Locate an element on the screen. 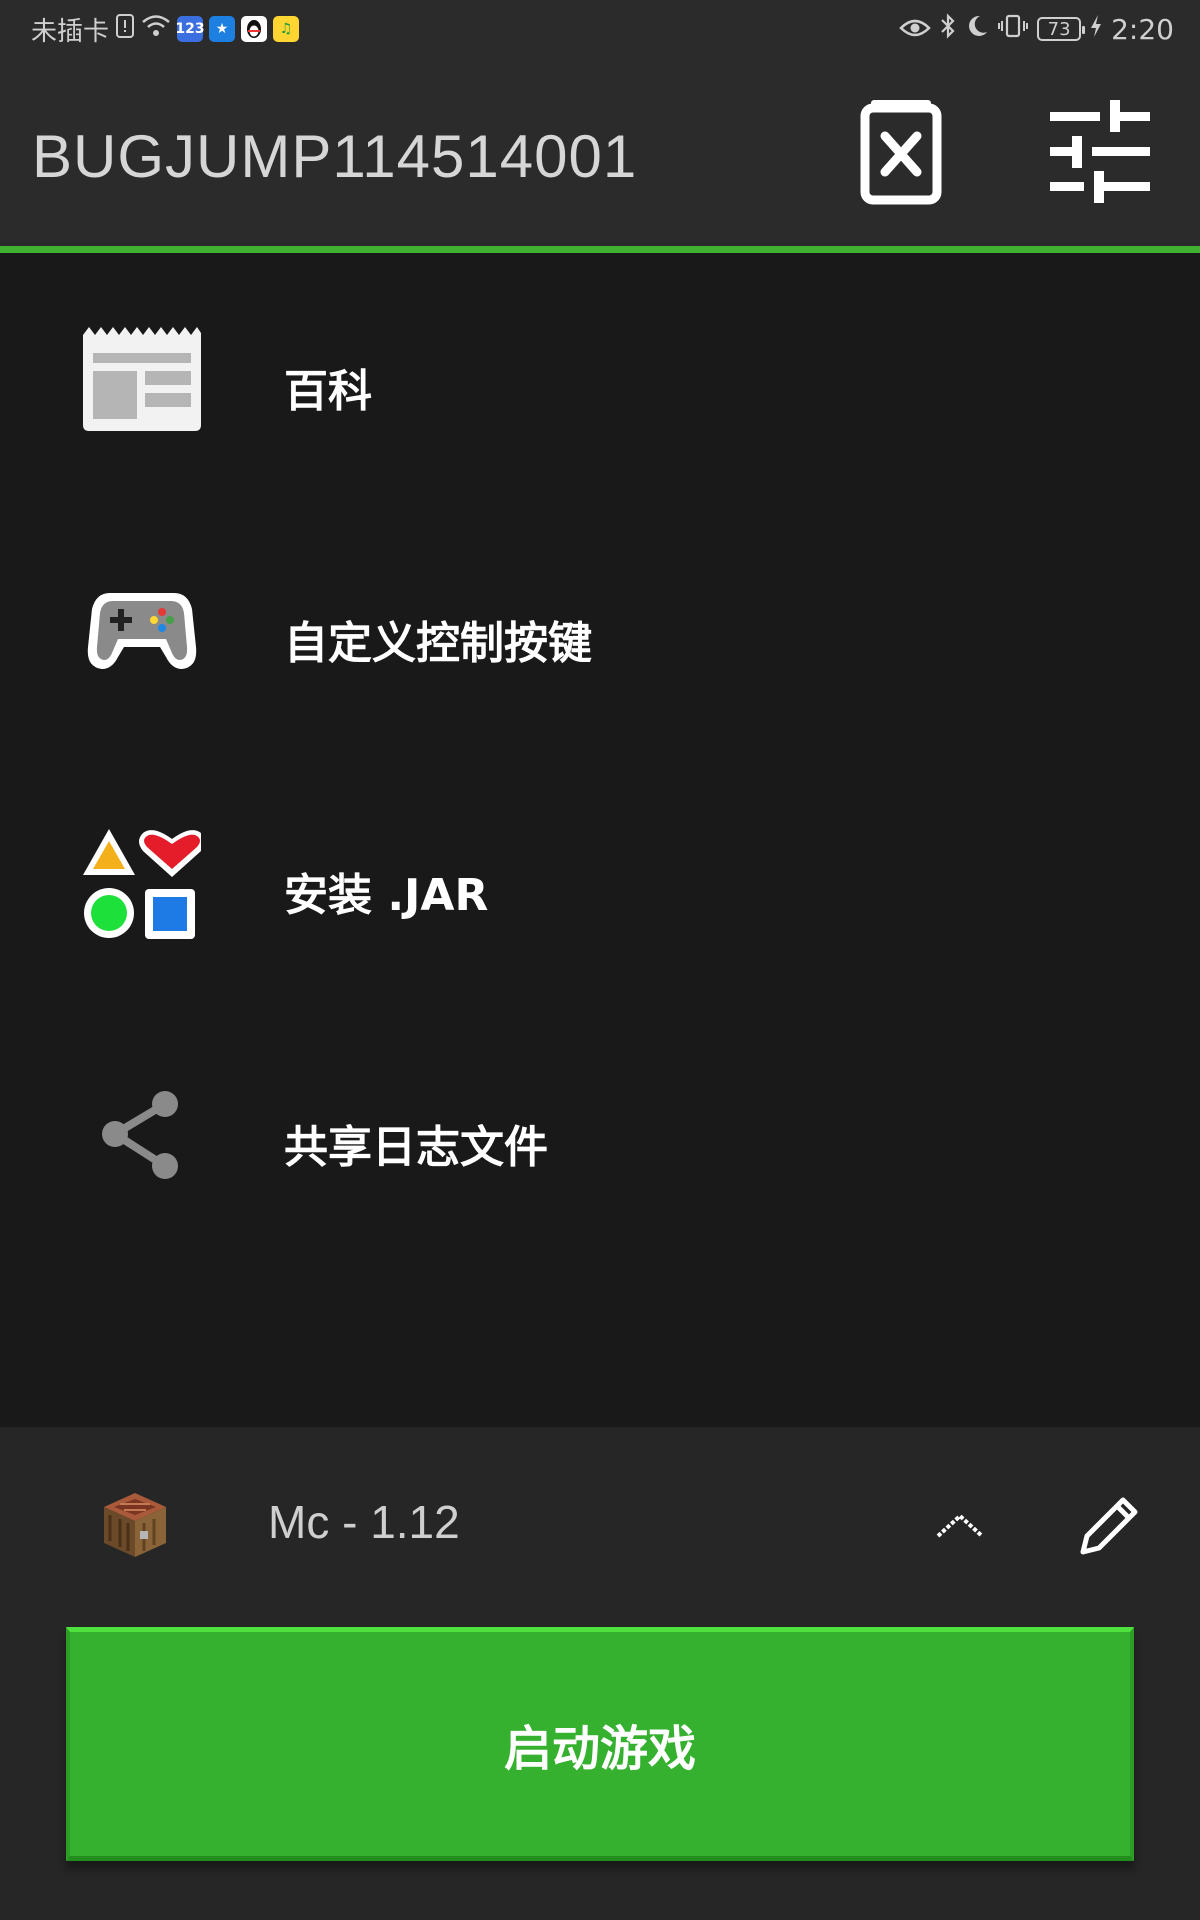 Image resolution: width=1200 pixels, height=1920 pixels. eye-icon is located at coordinates (915, 29).